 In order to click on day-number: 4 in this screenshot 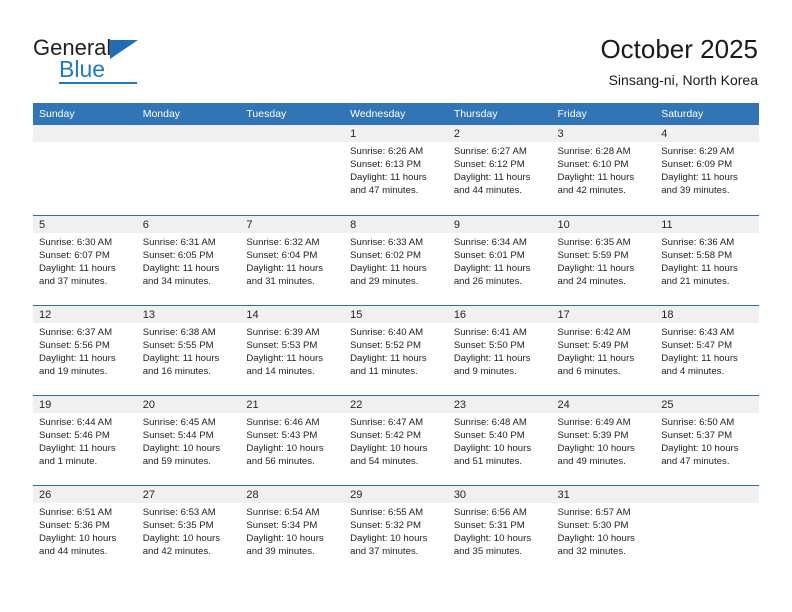, I will do `click(707, 133)`.